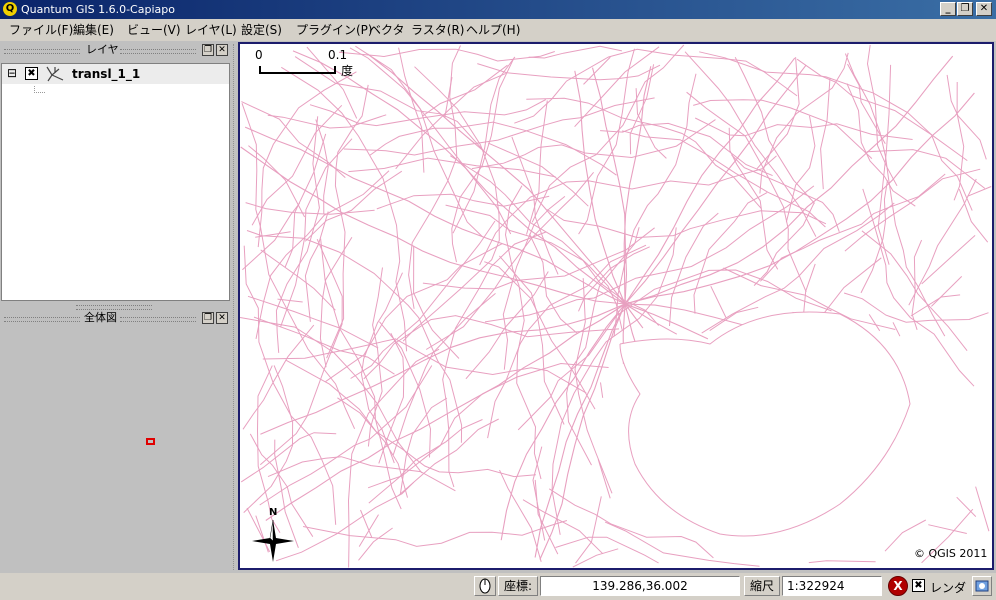  Describe the element at coordinates (42, 51) in the screenshot. I see `dock-grip-left` at that location.